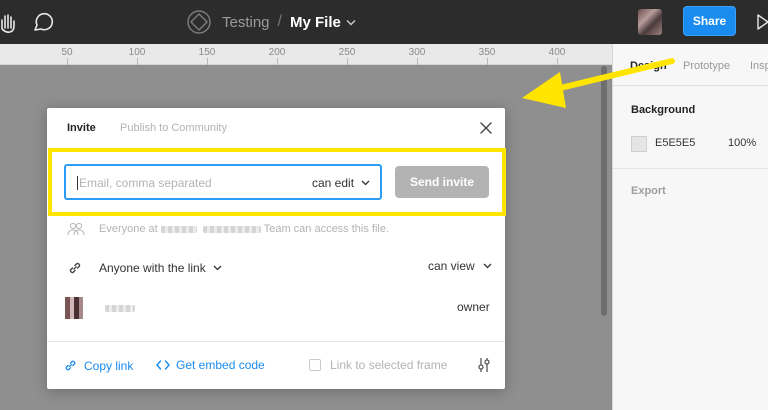 The height and width of the screenshot is (410, 768). Describe the element at coordinates (246, 22) in the screenshot. I see `project-name: Testing` at that location.